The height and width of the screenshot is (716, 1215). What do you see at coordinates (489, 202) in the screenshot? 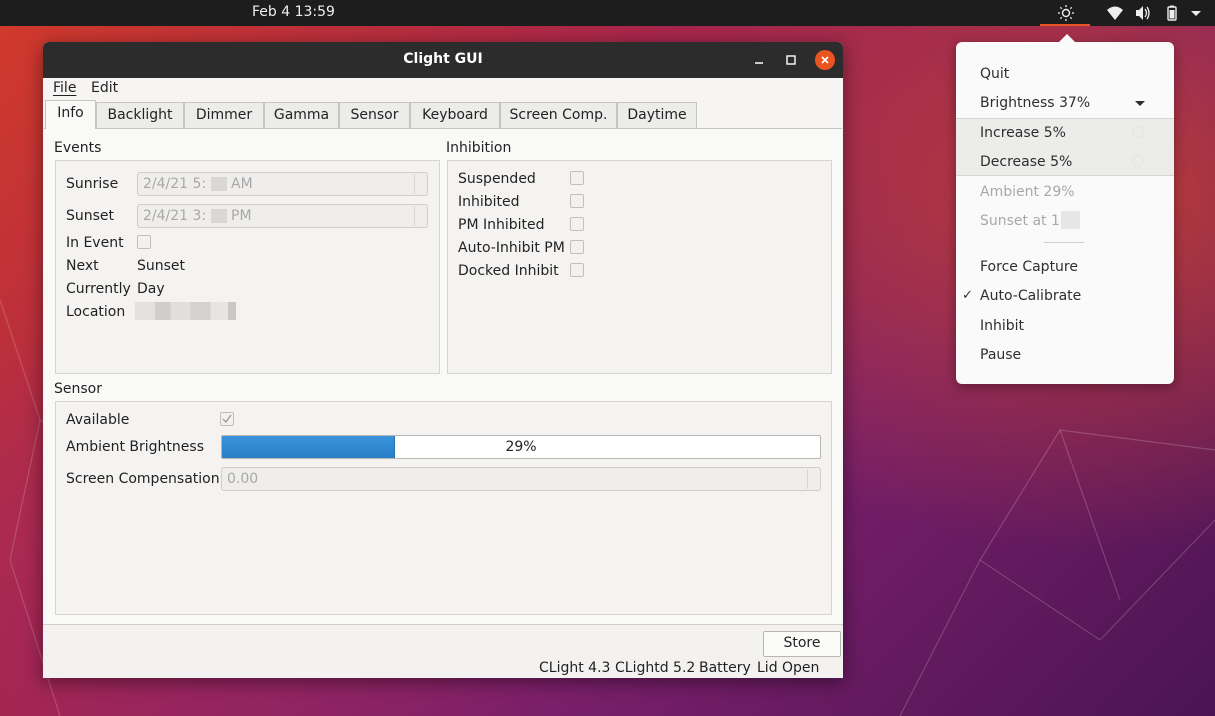
I see `inhibition-item-label: Inhibited` at bounding box center [489, 202].